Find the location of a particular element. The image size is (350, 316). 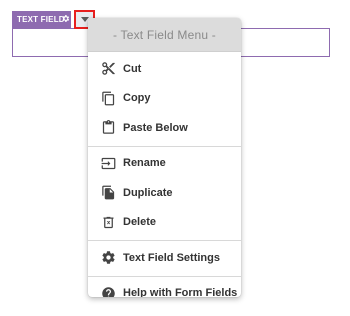

menu-item-label: Delete is located at coordinates (140, 222).